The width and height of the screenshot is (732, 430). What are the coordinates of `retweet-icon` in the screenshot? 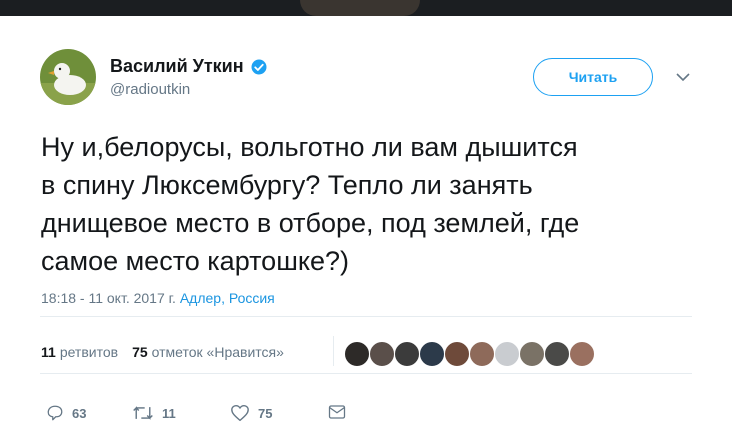 It's located at (143, 413).